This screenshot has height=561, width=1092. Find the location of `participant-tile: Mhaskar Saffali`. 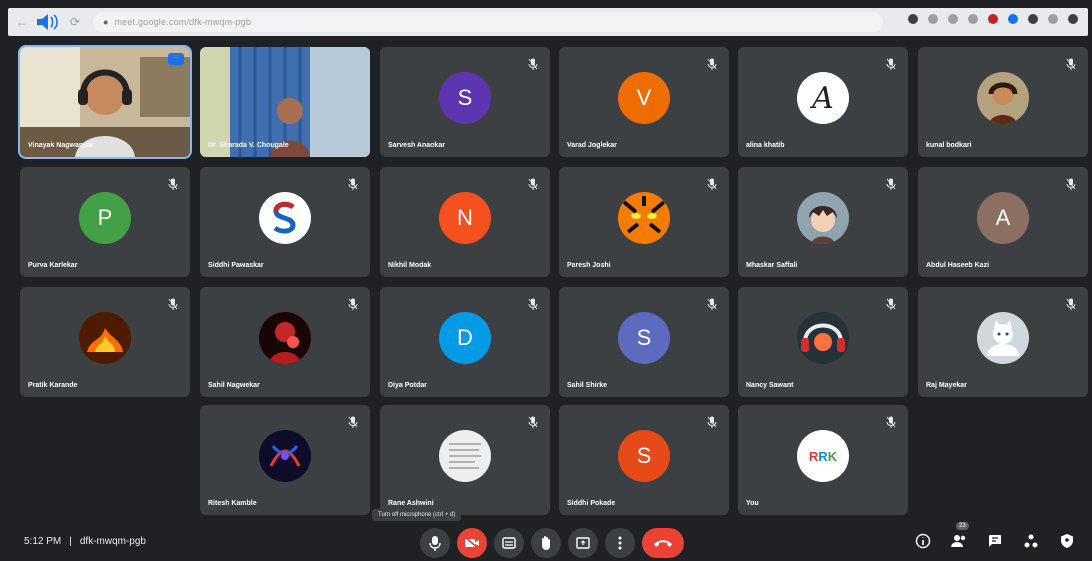

participant-tile: Mhaskar Saffali is located at coordinates (823, 222).